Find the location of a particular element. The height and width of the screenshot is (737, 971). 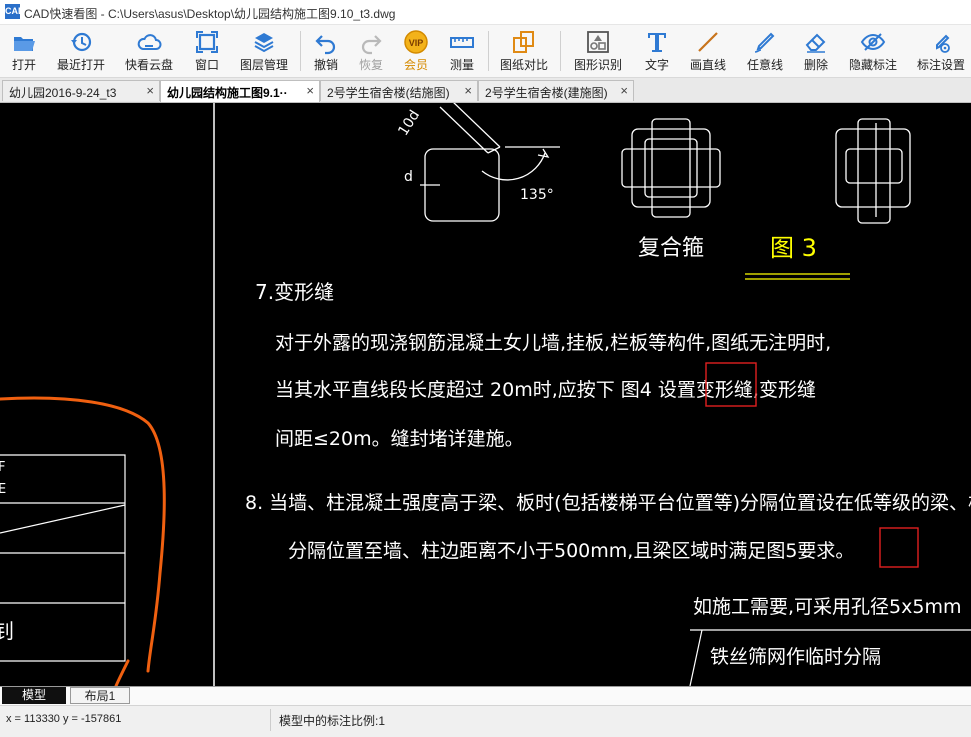

mark-settings-label: 标注设置 is located at coordinates (940, 65).